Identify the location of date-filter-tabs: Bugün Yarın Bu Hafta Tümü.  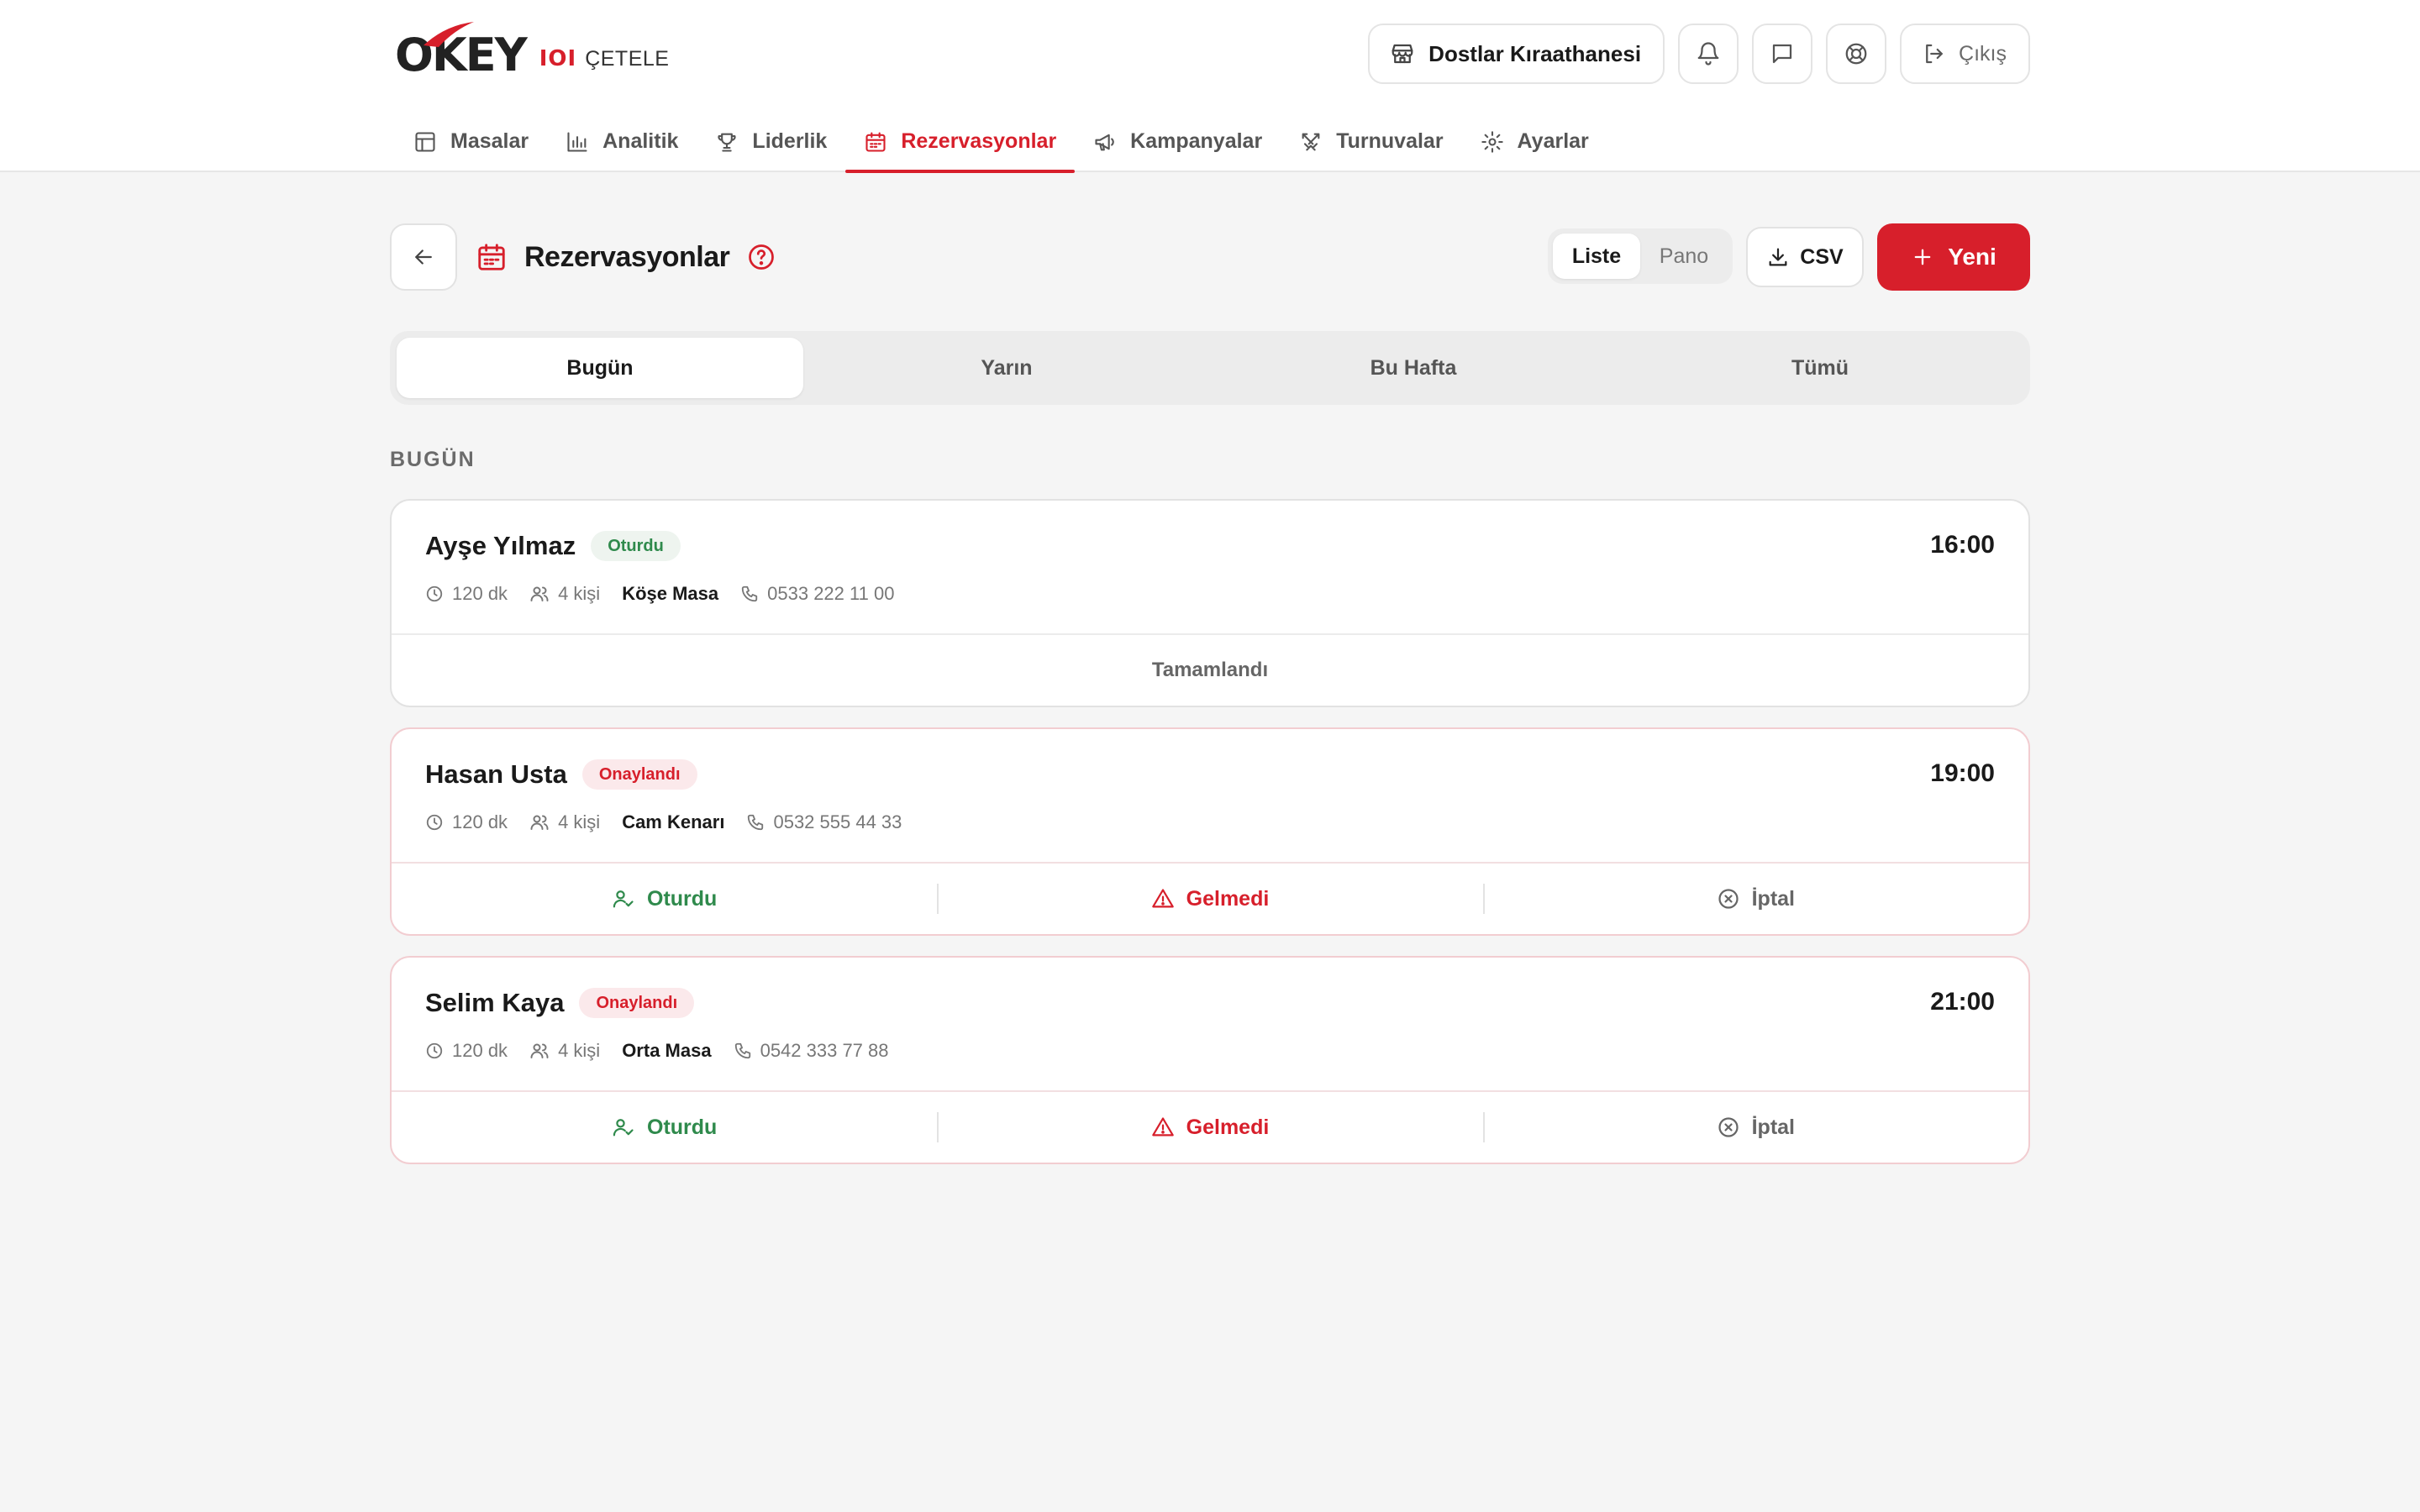
(1210, 368).